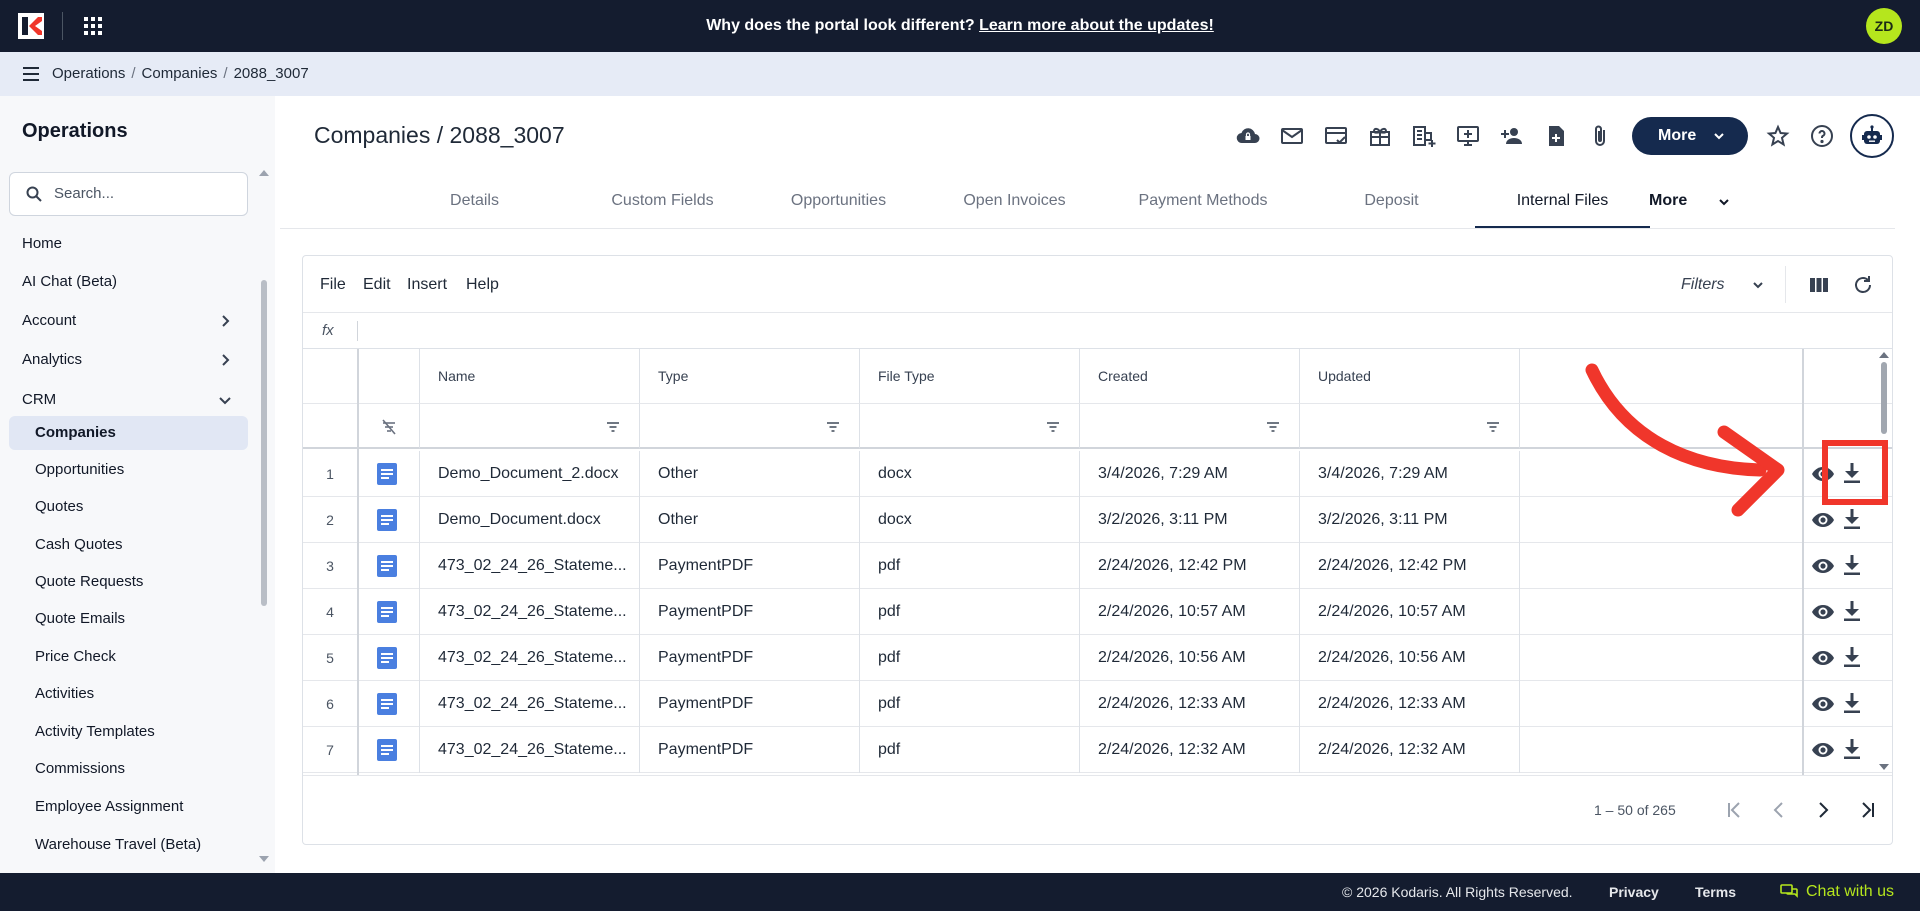 The width and height of the screenshot is (1920, 911). What do you see at coordinates (427, 284) in the screenshot?
I see `menu-insert: Insert` at bounding box center [427, 284].